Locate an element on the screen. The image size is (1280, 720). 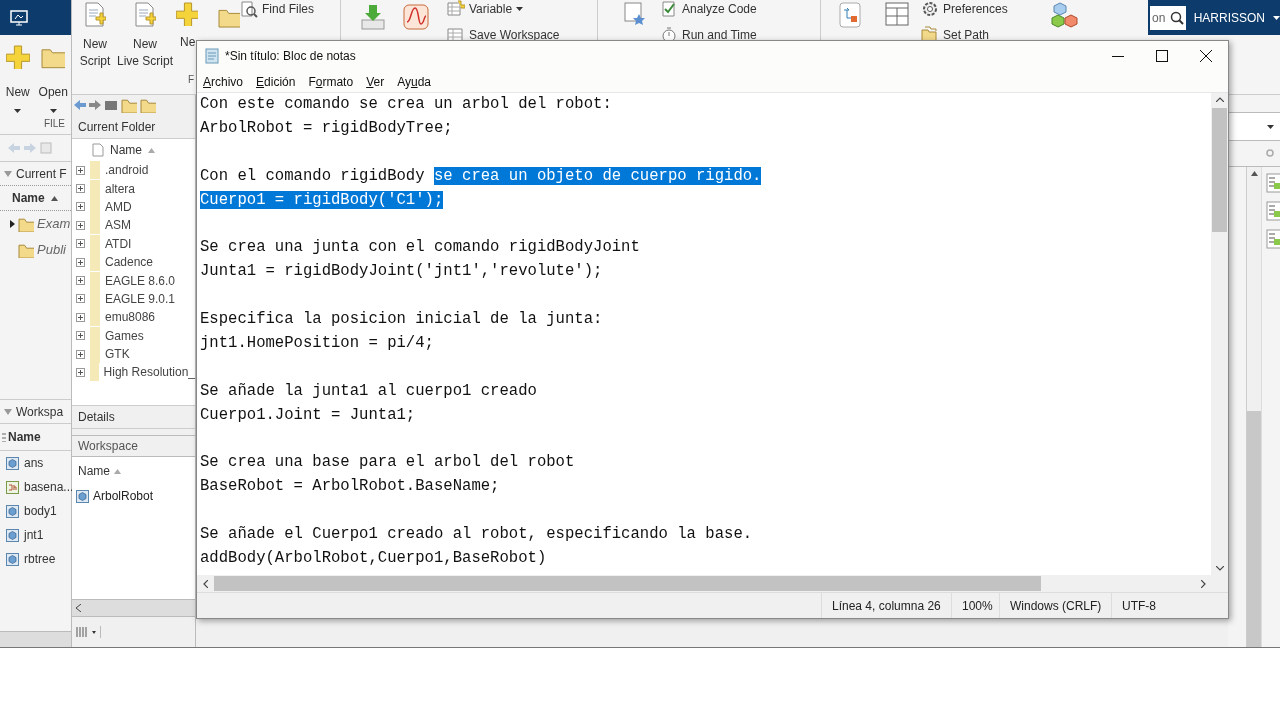
folder-row: Games is located at coordinates (133, 335).